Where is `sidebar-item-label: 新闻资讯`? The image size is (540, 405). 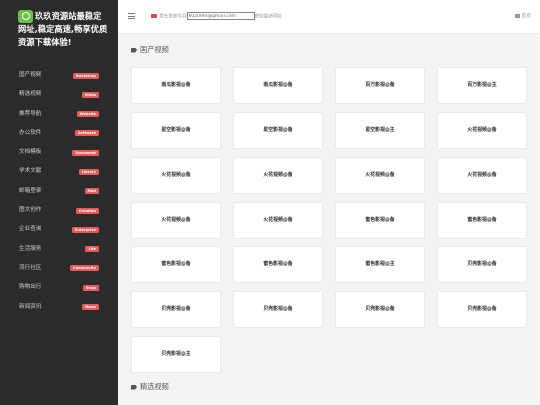
sidebar-item-label: 新闻资讯 is located at coordinates (30, 306).